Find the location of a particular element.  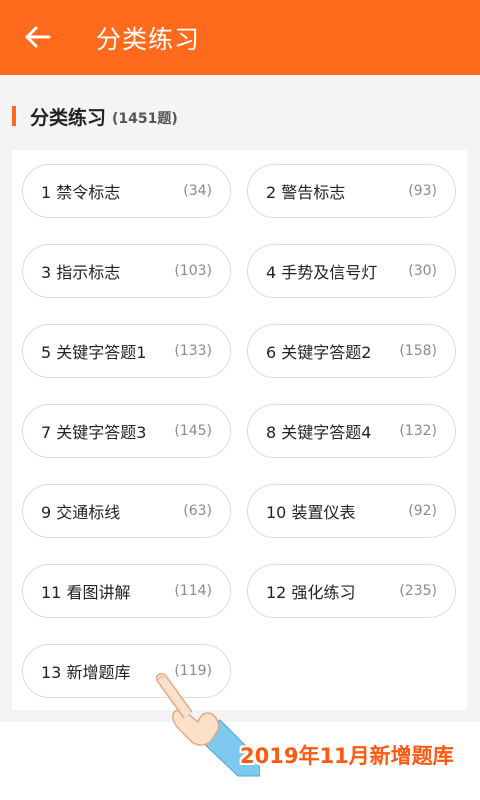

category-item-1: 1 禁令标志 (34) is located at coordinates (126, 191).